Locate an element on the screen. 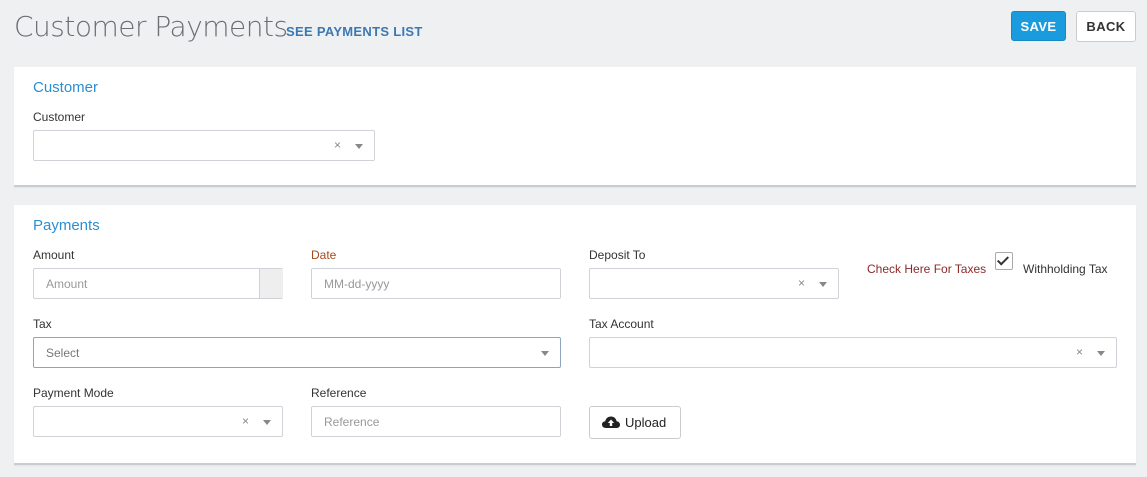 This screenshot has height=477, width=1147. deposit-to-label: Deposit To is located at coordinates (617, 255).